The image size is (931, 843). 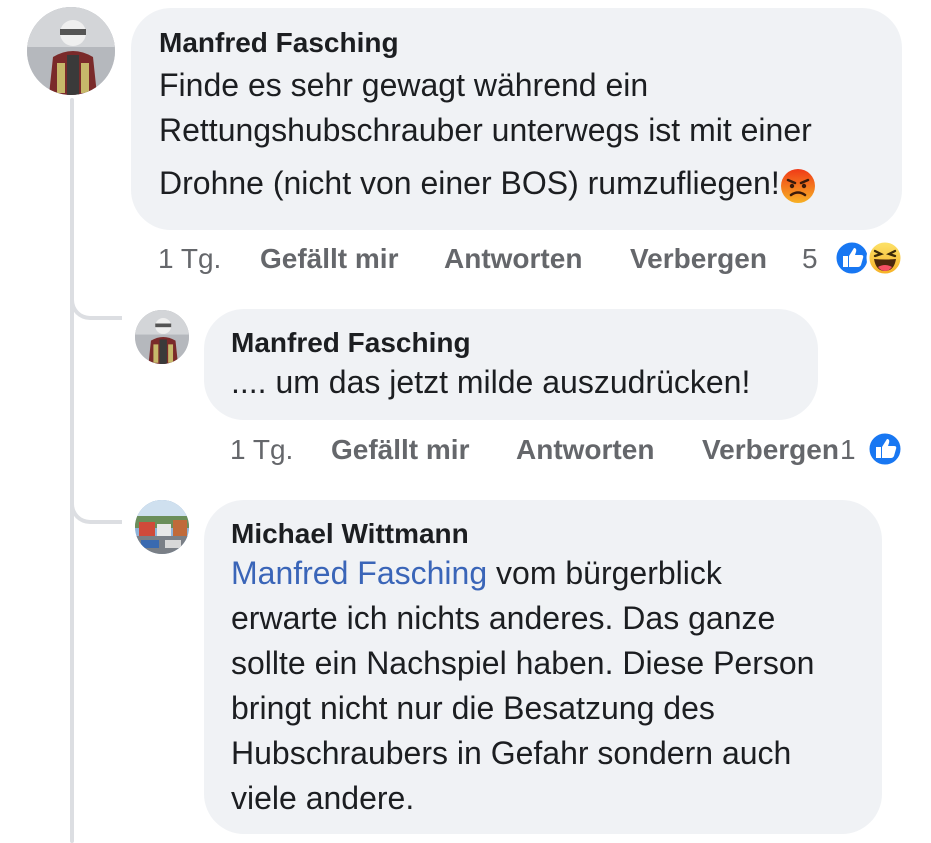 I want to click on comment-text-fragment: vom bürgerblick, so click(x=604, y=573).